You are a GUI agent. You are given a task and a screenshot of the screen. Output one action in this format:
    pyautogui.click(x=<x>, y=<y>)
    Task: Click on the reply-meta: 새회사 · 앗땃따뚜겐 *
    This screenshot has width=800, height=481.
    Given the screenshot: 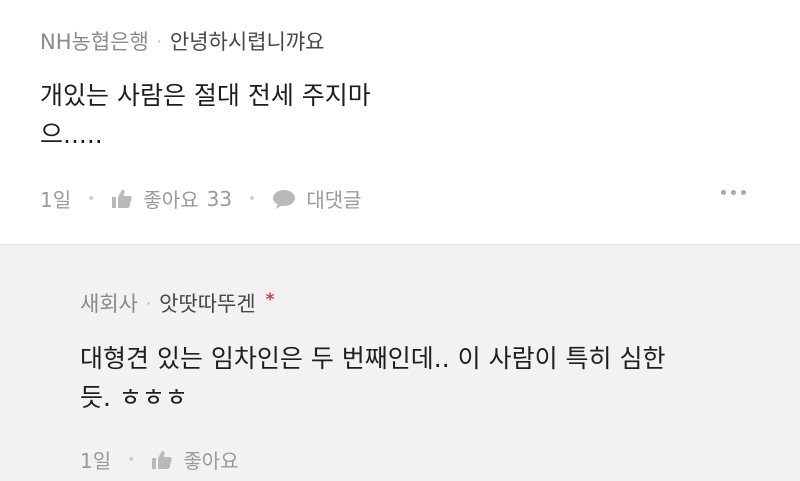 What is the action you would take?
    pyautogui.click(x=177, y=303)
    